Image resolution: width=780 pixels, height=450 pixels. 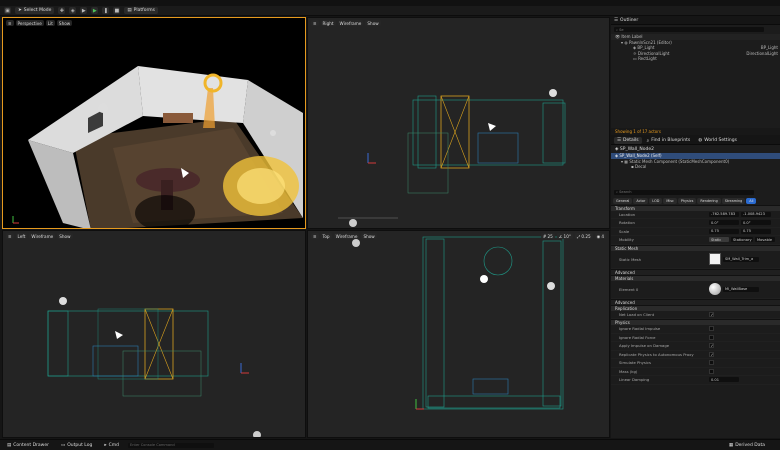 What do you see at coordinates (670, 200) in the screenshot?
I see `filter-tab-misc: Misc` at bounding box center [670, 200].